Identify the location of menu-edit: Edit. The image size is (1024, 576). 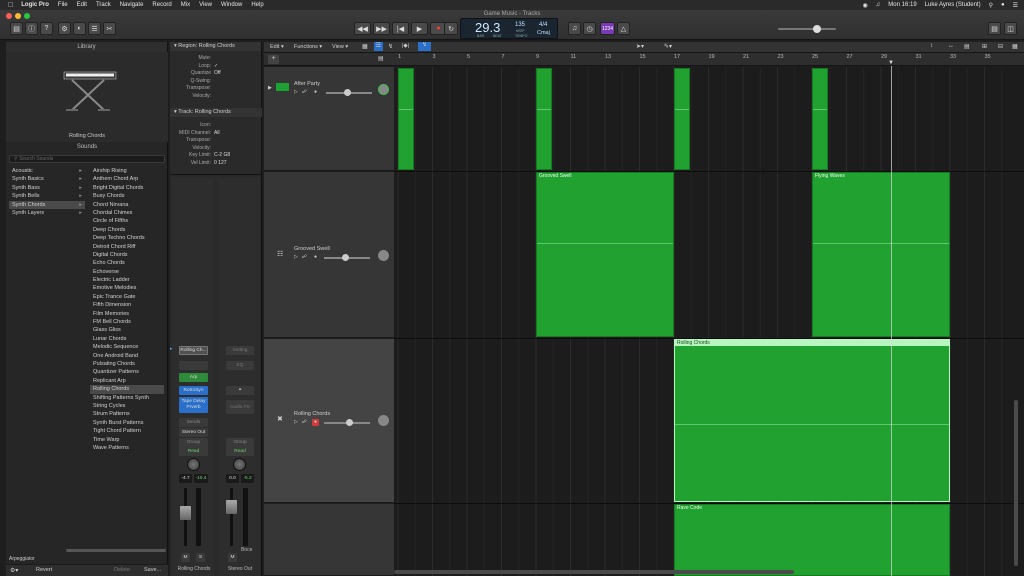
(82, 5).